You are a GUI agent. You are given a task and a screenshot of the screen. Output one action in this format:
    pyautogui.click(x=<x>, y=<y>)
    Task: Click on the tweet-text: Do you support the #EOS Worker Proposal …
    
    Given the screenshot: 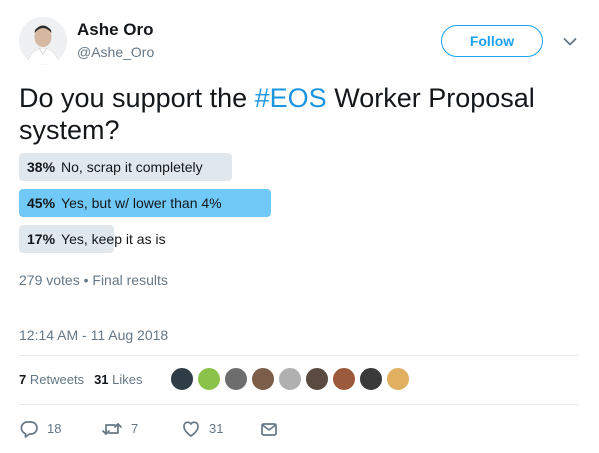 What is the action you would take?
    pyautogui.click(x=299, y=114)
    